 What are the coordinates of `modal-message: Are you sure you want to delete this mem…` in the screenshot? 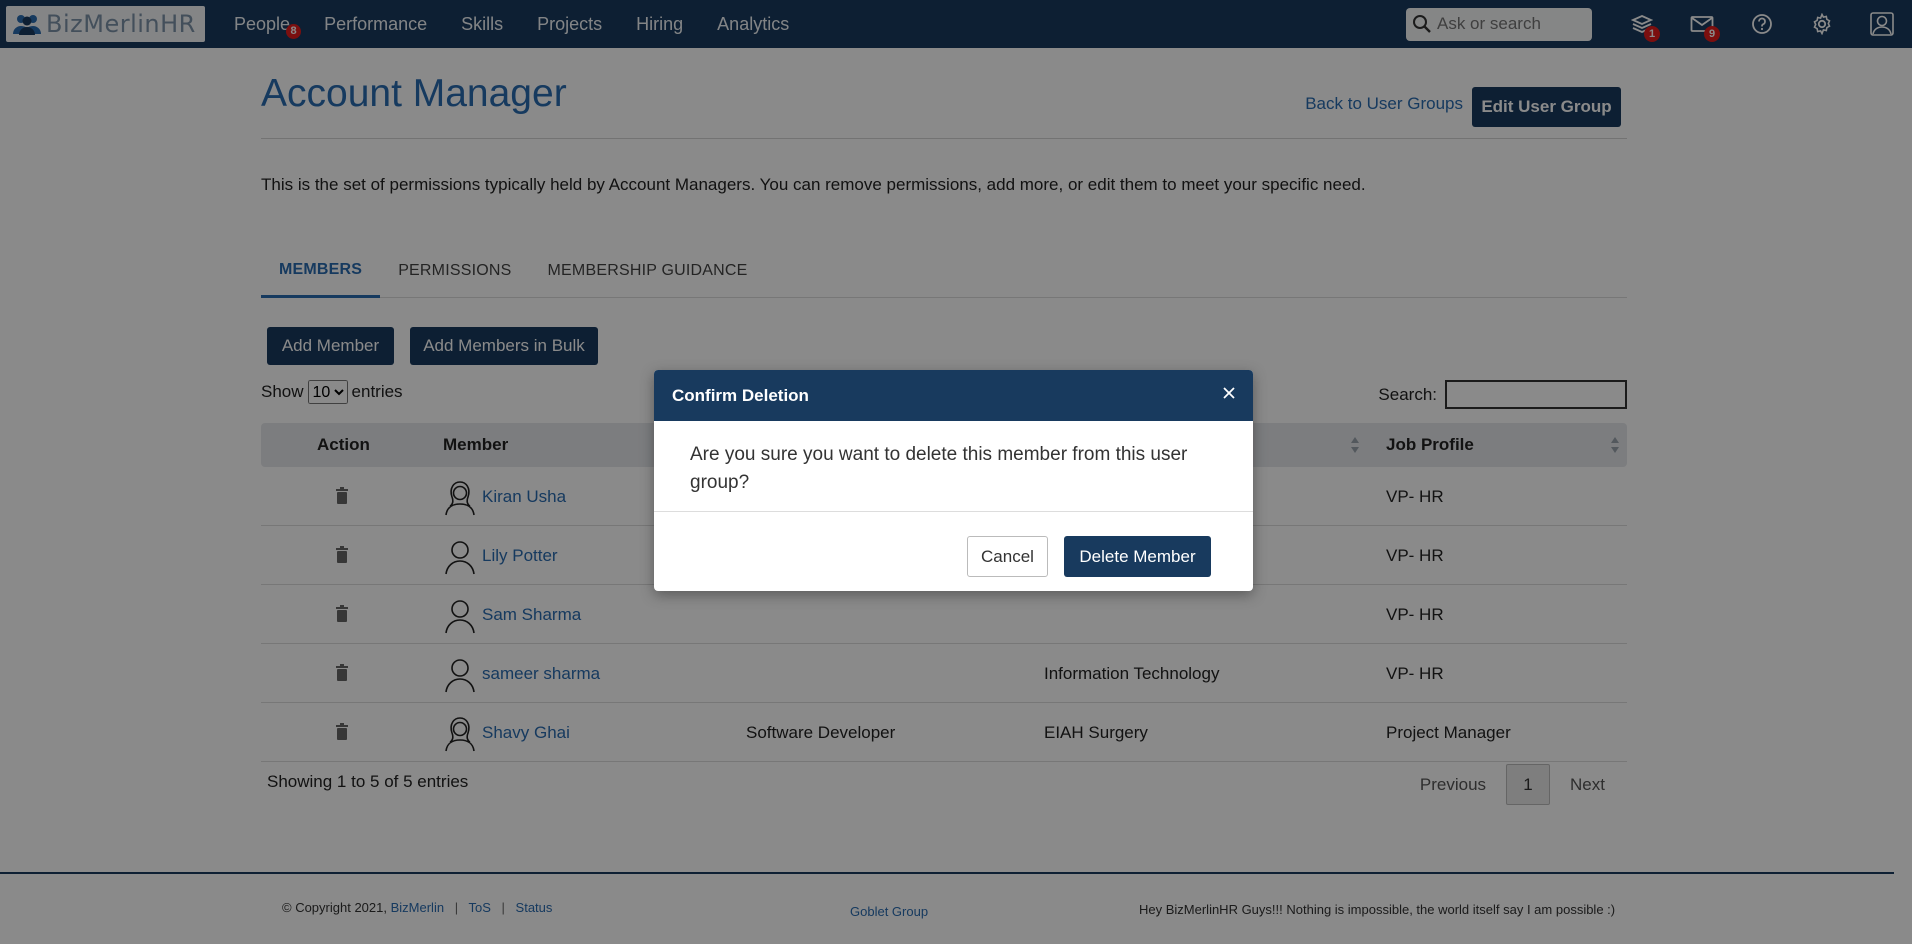 It's located at (953, 466).